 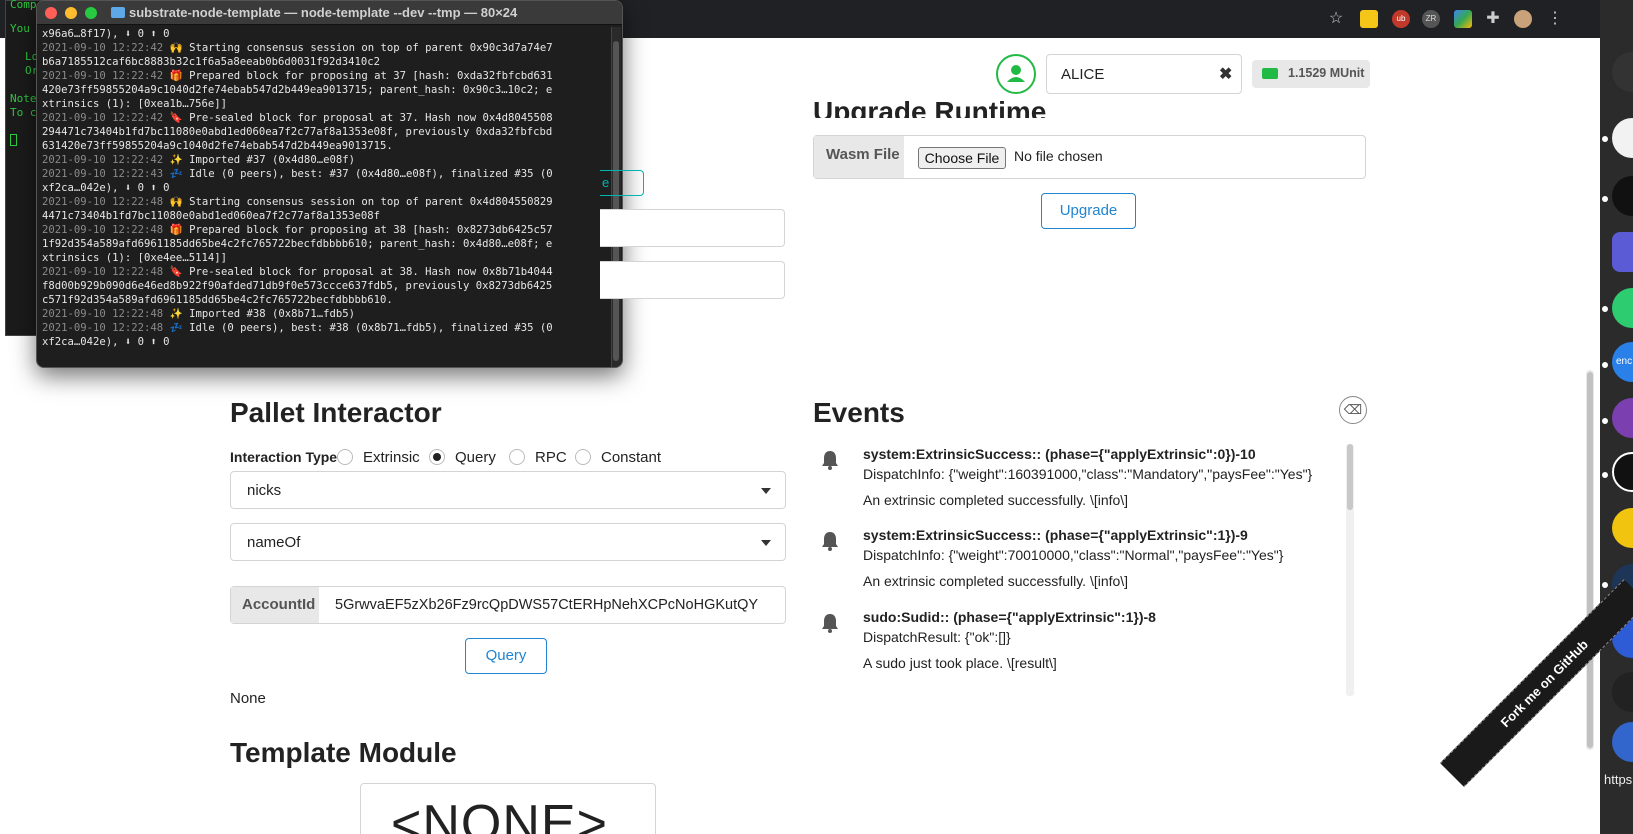 I want to click on eraser-icon: ⌫, so click(x=1353, y=410).